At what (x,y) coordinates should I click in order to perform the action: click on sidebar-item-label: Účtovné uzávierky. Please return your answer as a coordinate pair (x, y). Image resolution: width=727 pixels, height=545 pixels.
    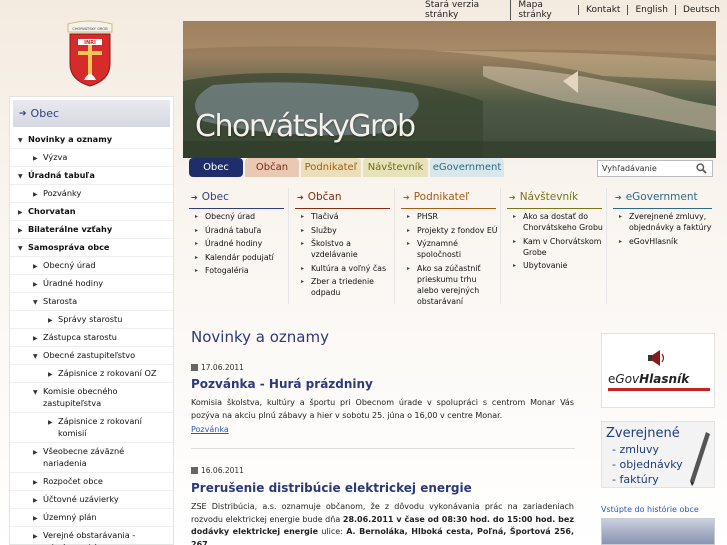
    Looking at the image, I should click on (81, 499).